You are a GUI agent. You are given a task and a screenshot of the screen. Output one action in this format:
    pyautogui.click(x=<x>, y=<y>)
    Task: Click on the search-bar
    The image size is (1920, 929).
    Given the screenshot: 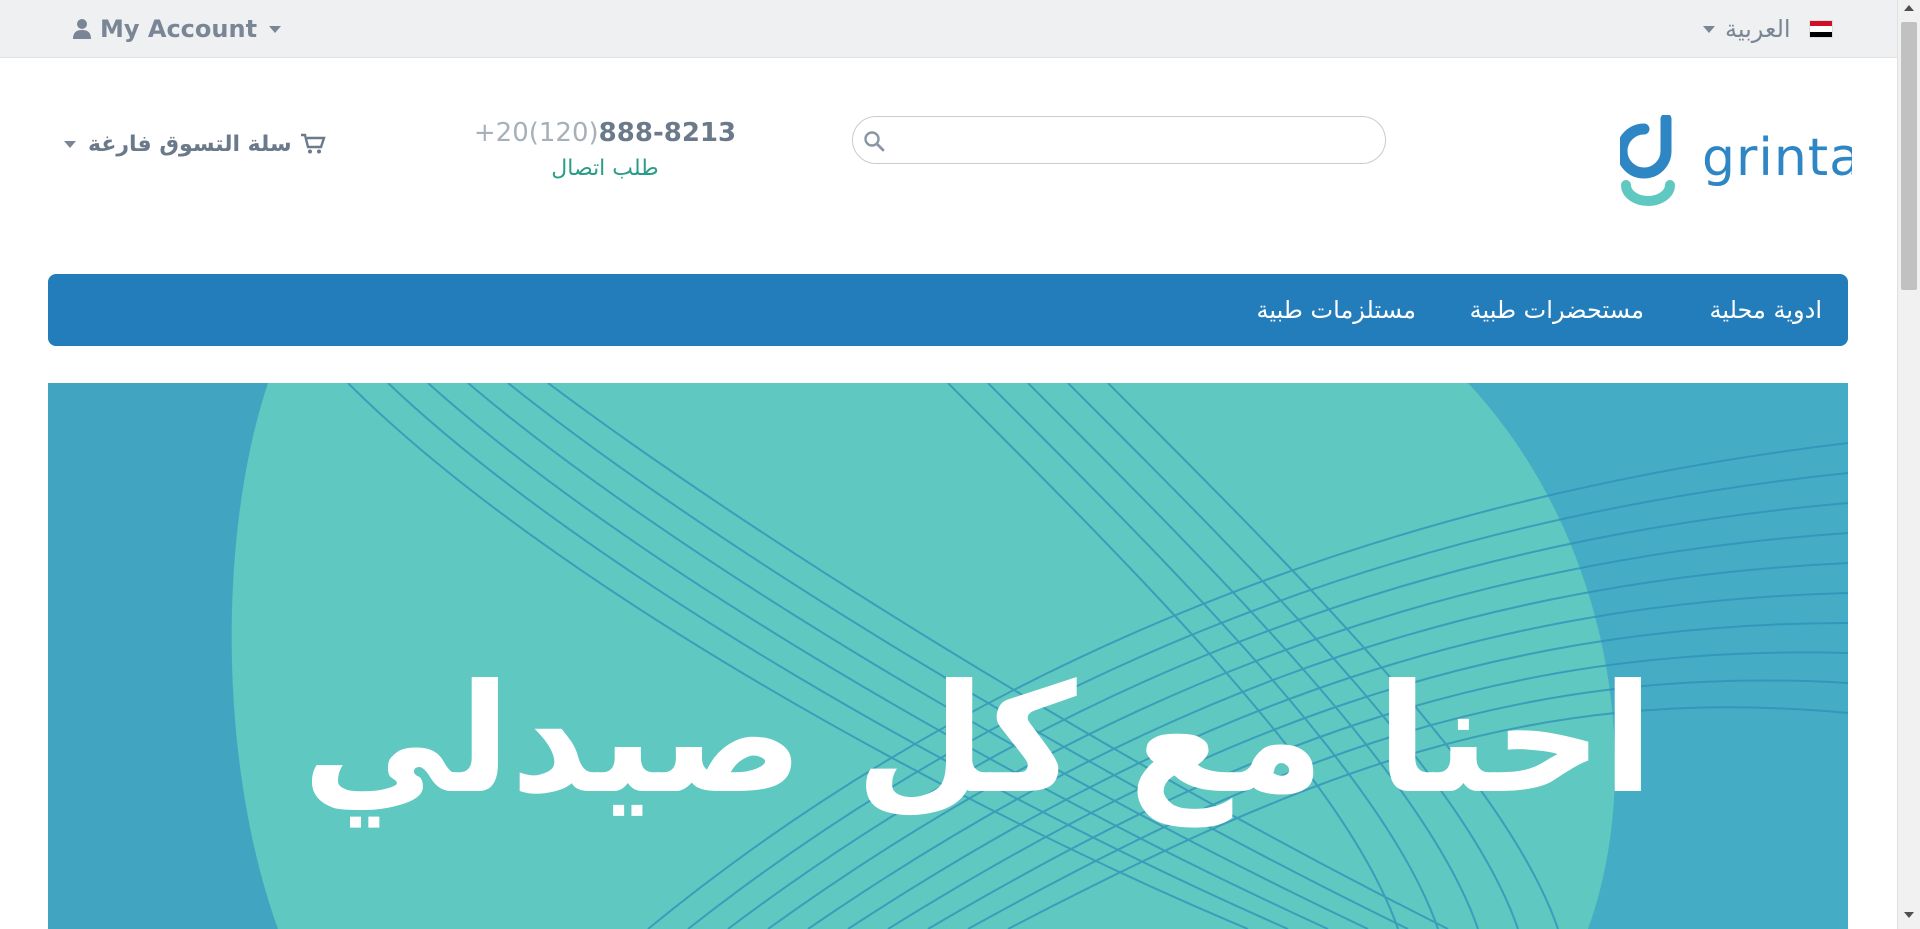 What is the action you would take?
    pyautogui.click(x=1119, y=140)
    